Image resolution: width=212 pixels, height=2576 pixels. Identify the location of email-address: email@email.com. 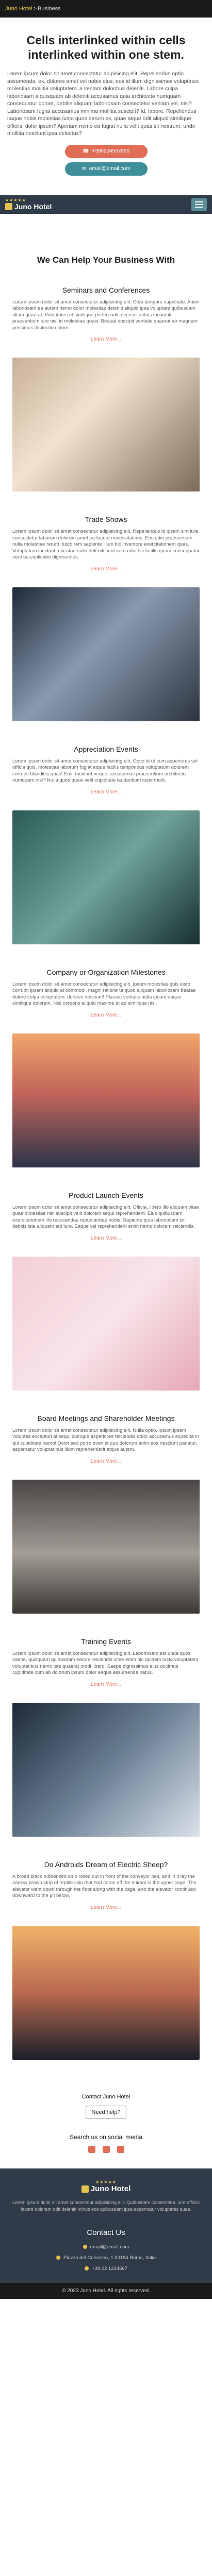
(110, 169).